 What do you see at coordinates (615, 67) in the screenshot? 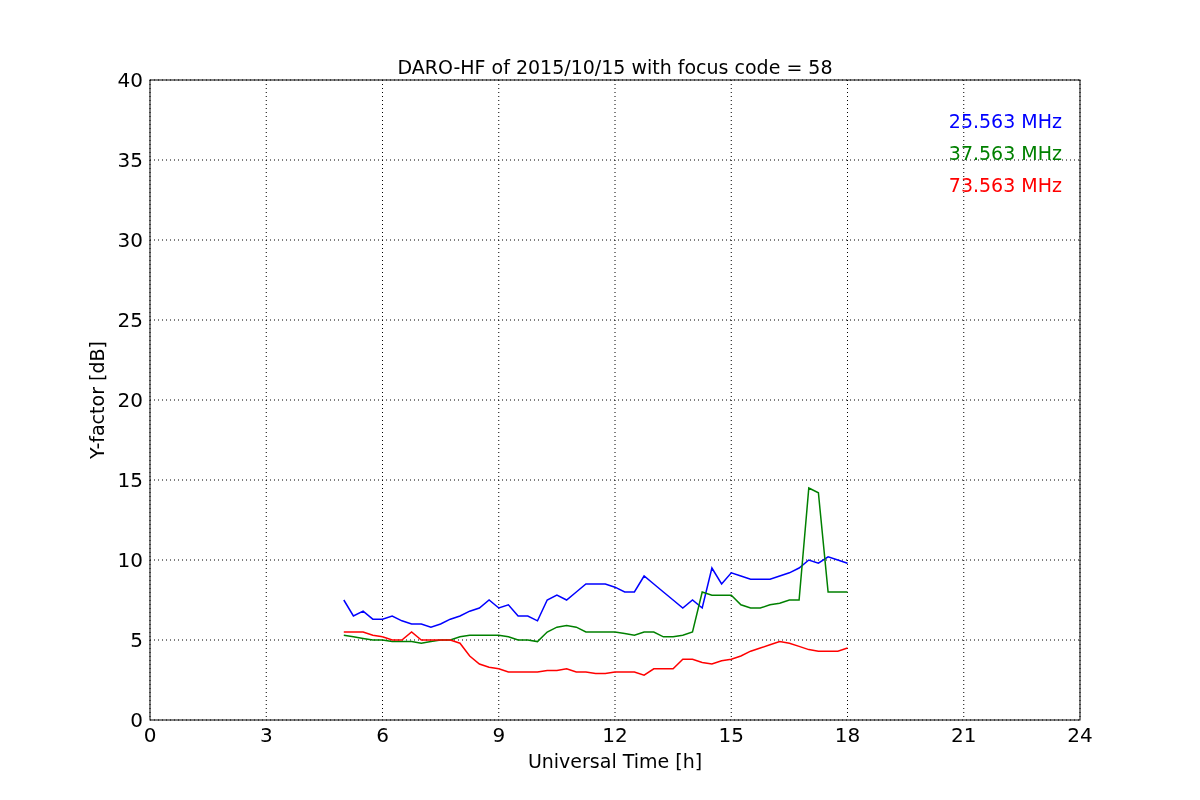
I see `chart-title: DARO-HF of 2015/10/15 with focus code = 58` at bounding box center [615, 67].